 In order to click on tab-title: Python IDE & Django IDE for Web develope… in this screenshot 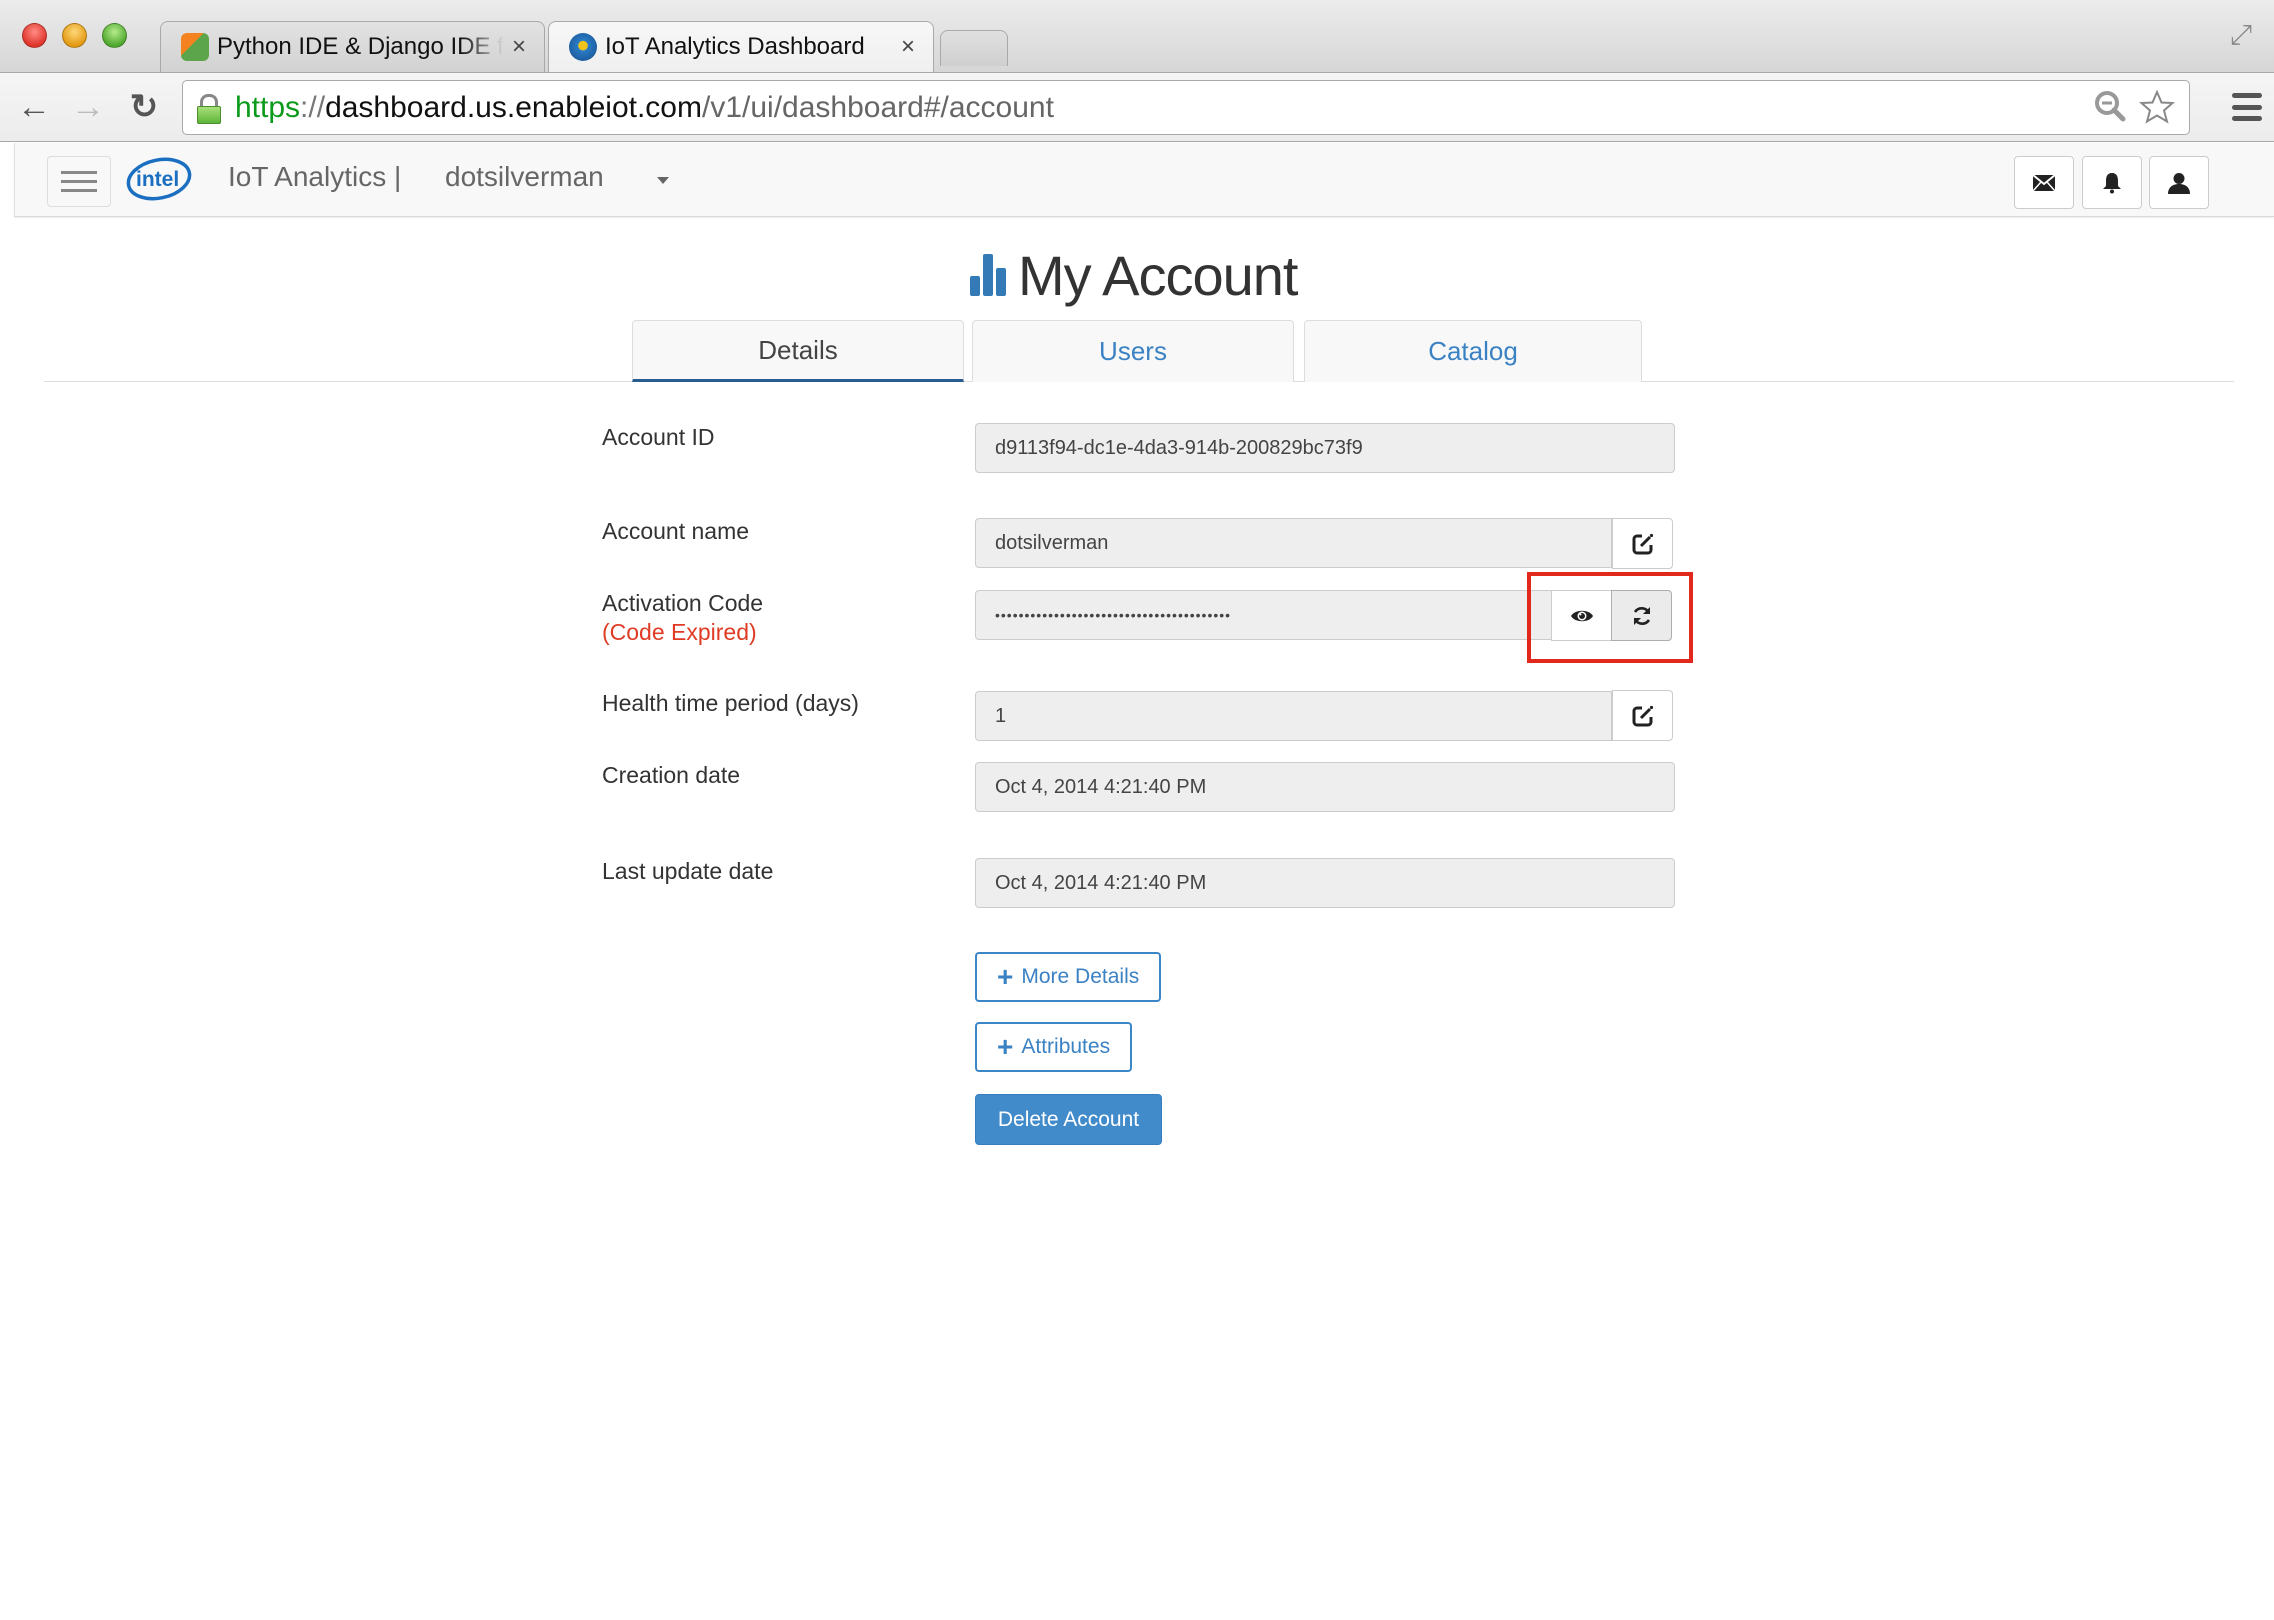, I will do `click(360, 46)`.